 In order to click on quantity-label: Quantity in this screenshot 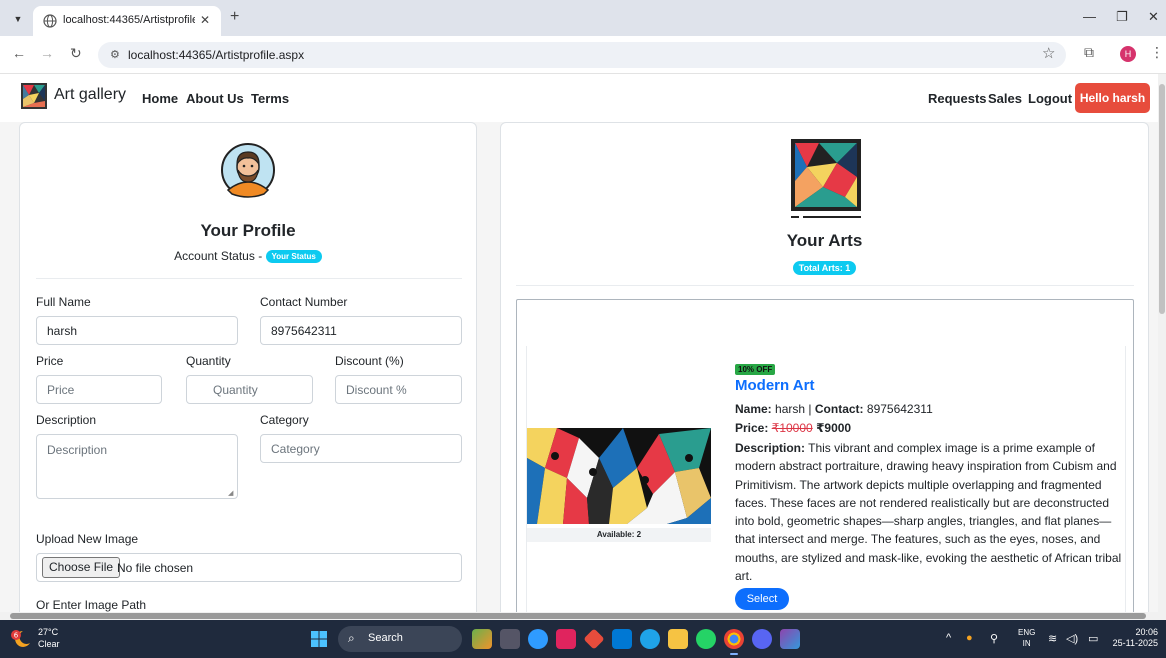, I will do `click(208, 361)`.